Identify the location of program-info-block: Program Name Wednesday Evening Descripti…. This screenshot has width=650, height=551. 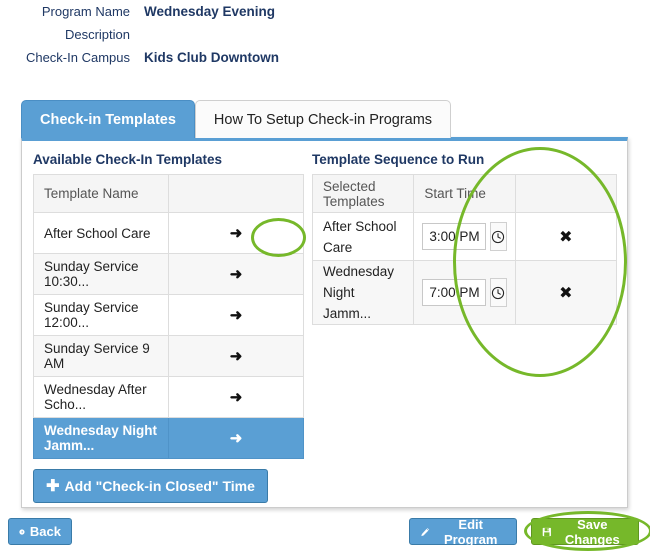
(210, 38).